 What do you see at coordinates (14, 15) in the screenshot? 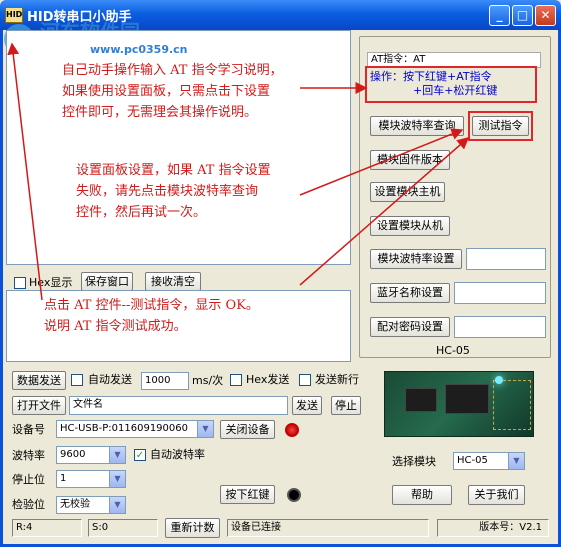
I see `app-icon: HID` at bounding box center [14, 15].